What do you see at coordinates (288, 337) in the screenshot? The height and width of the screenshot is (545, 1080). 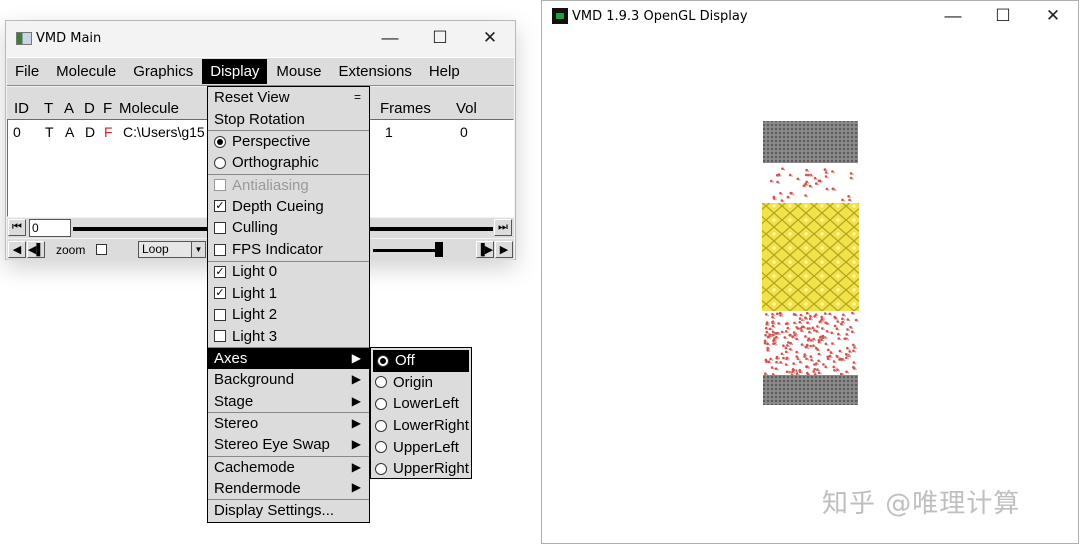 I see `menu-item-light-3: Light 3` at bounding box center [288, 337].